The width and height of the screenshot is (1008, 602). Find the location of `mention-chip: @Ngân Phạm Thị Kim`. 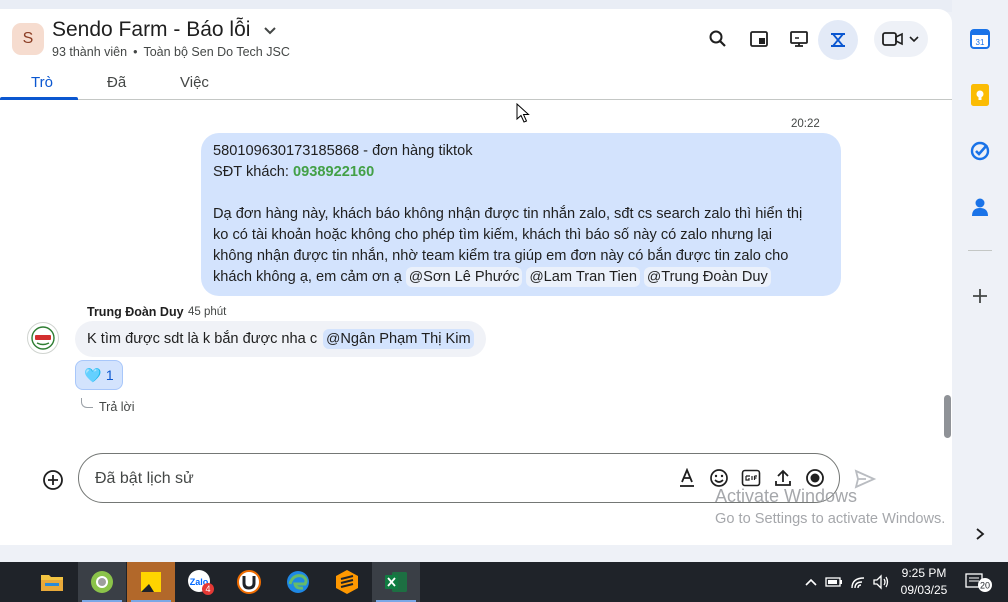

mention-chip: @Ngân Phạm Thị Kim is located at coordinates (398, 339).